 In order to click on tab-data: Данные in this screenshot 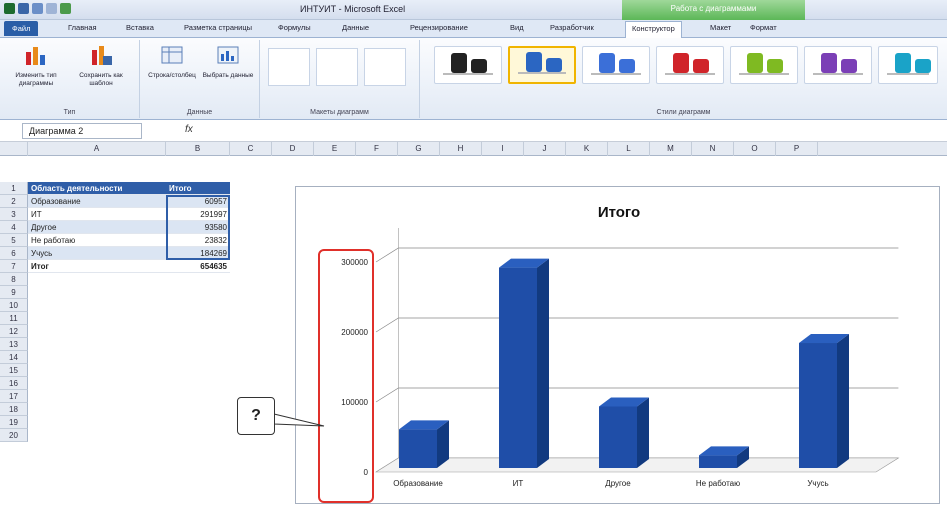, I will do `click(355, 27)`.